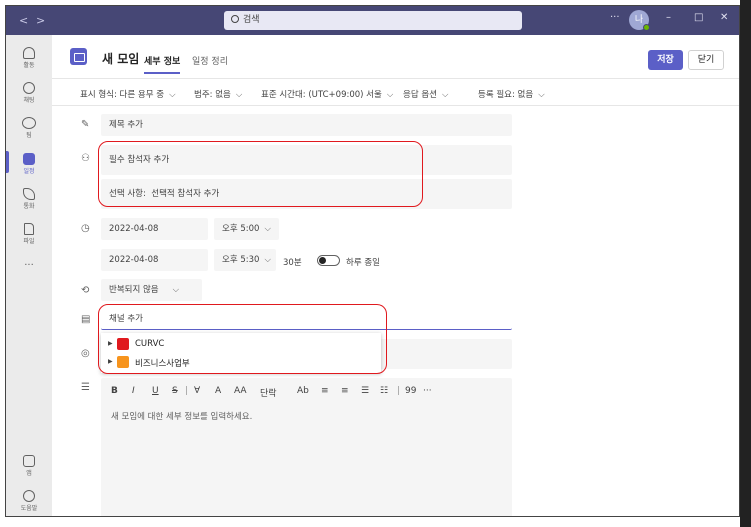 The image size is (751, 527). What do you see at coordinates (724, 17) in the screenshot?
I see `close-window-button: ✕` at bounding box center [724, 17].